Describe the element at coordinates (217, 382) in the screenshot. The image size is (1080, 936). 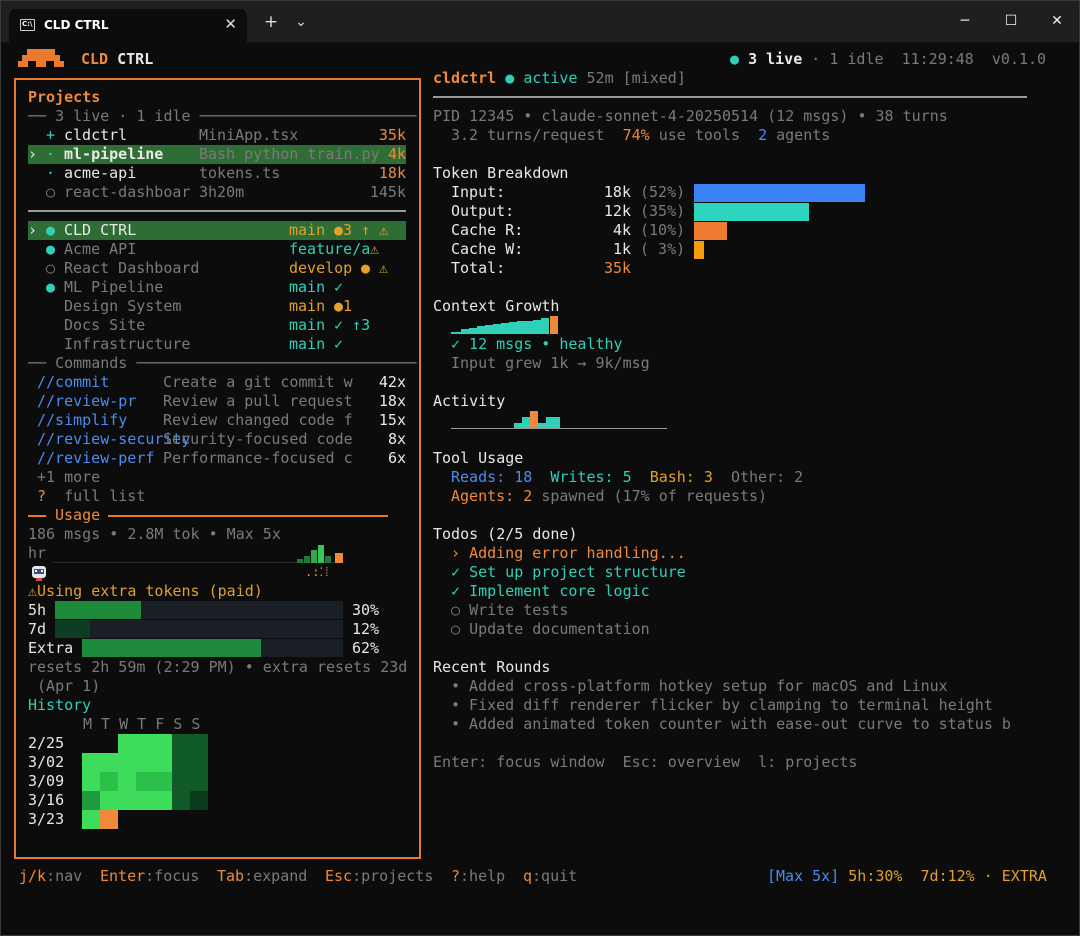
I see `command-row: //commit Create a git commit w 42x` at that location.